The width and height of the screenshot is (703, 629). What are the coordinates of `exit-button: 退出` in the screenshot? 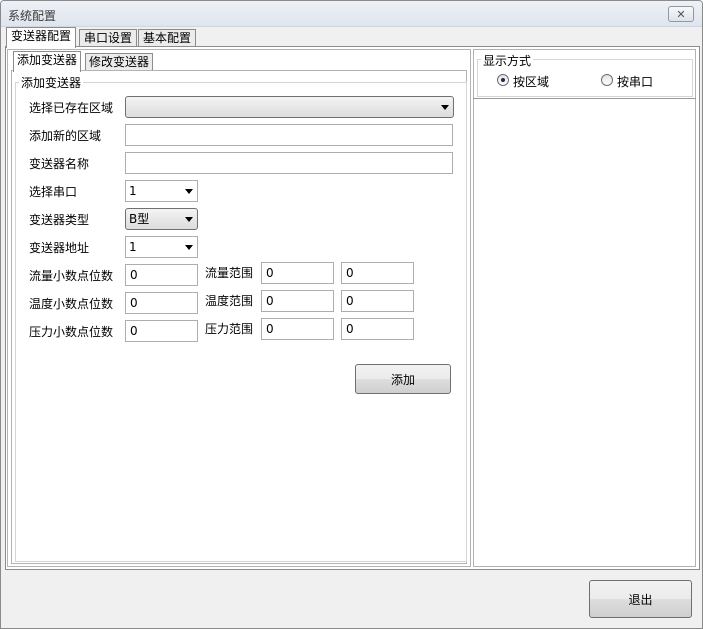 It's located at (640, 599).